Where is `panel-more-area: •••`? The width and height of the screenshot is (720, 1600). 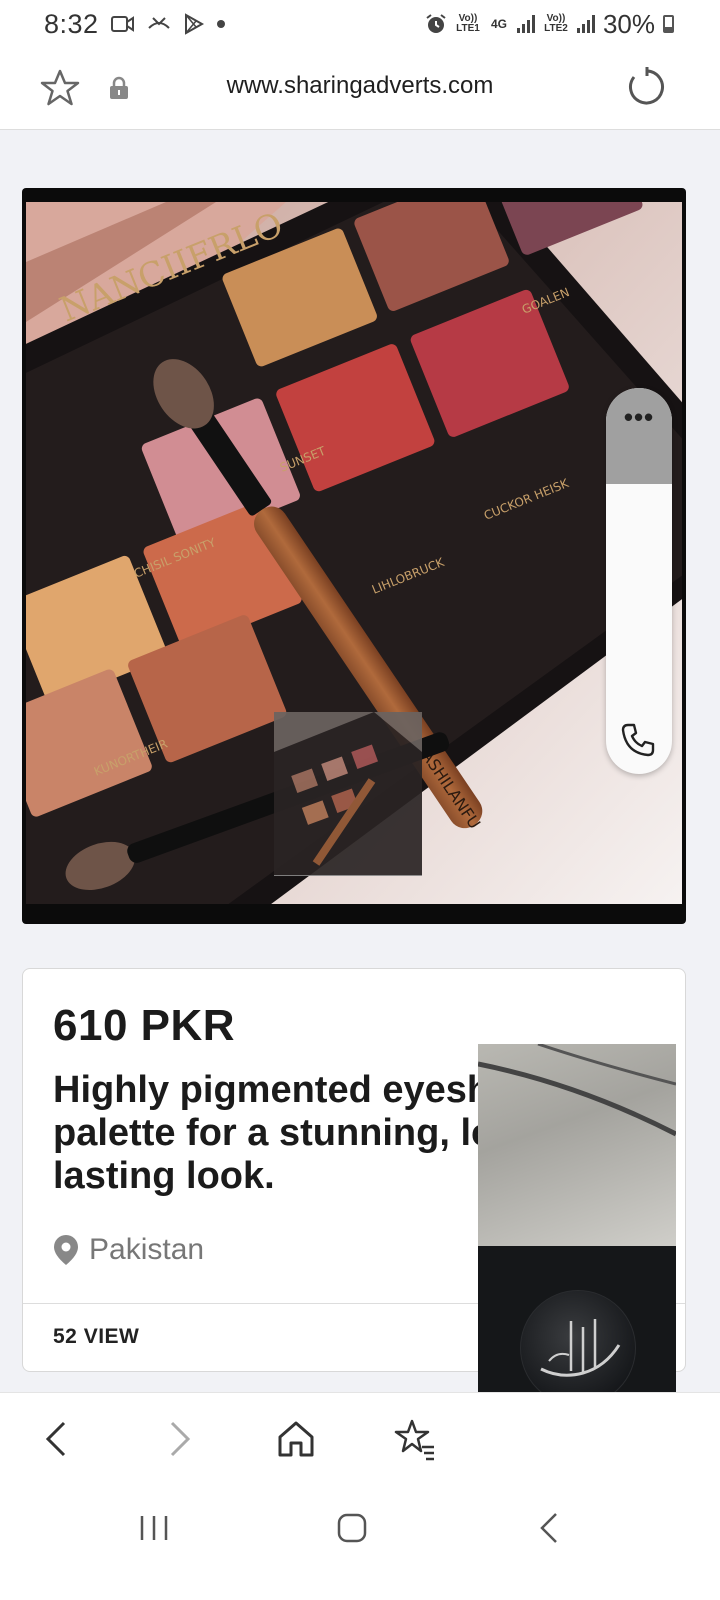
panel-more-area: ••• is located at coordinates (639, 436).